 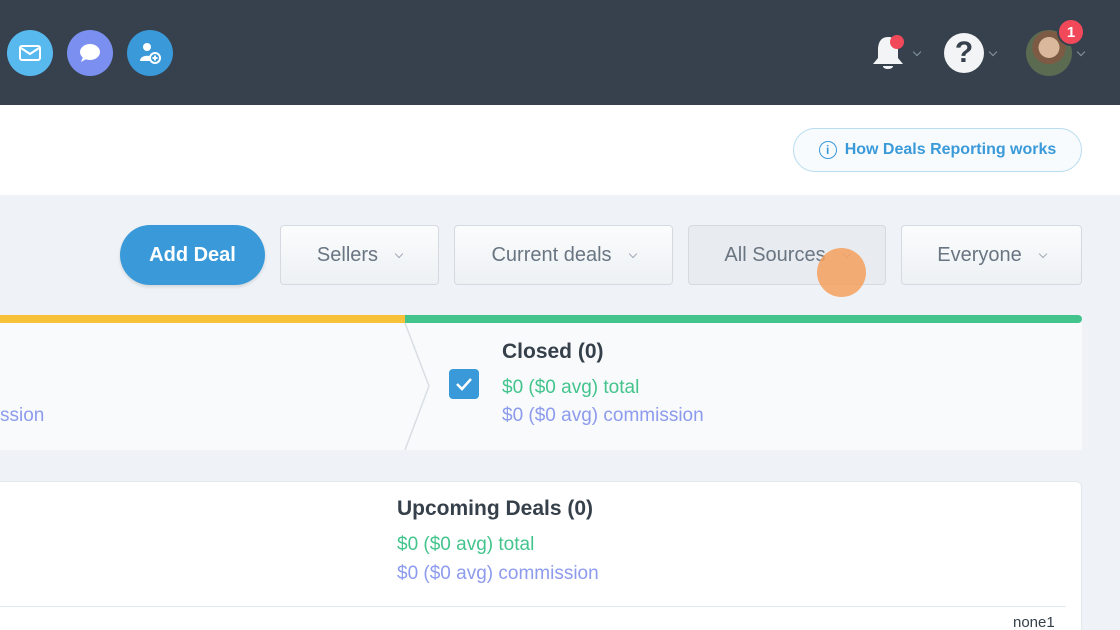 What do you see at coordinates (551, 254) in the screenshot?
I see `filter-label: Current deals` at bounding box center [551, 254].